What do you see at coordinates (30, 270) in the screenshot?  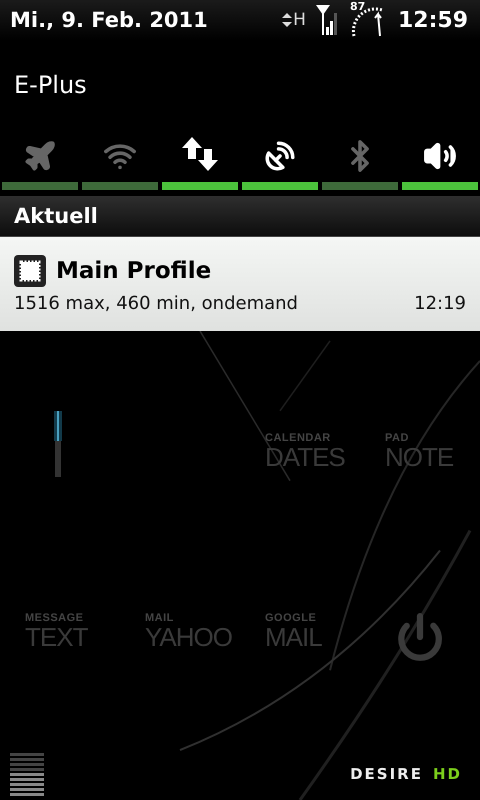 I see `chip-icon` at bounding box center [30, 270].